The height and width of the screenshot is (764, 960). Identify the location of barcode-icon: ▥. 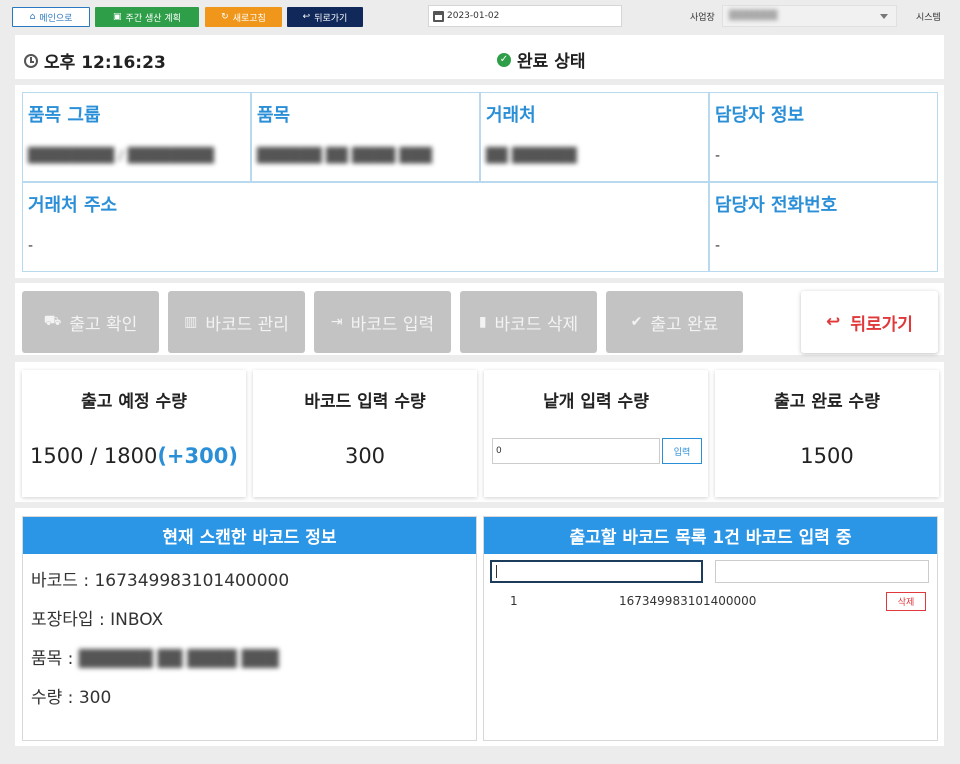
(191, 322).